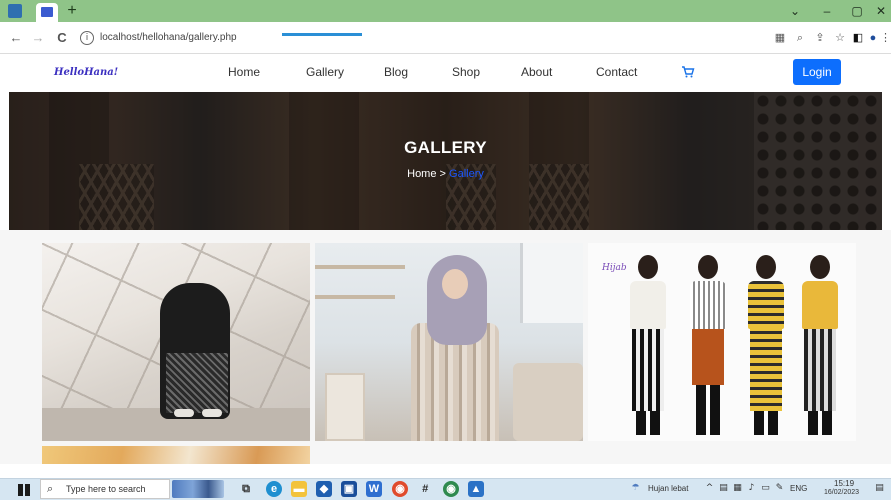 The width and height of the screenshot is (891, 500). Describe the element at coordinates (466, 72) in the screenshot. I see `nav-shop: Shop` at that location.